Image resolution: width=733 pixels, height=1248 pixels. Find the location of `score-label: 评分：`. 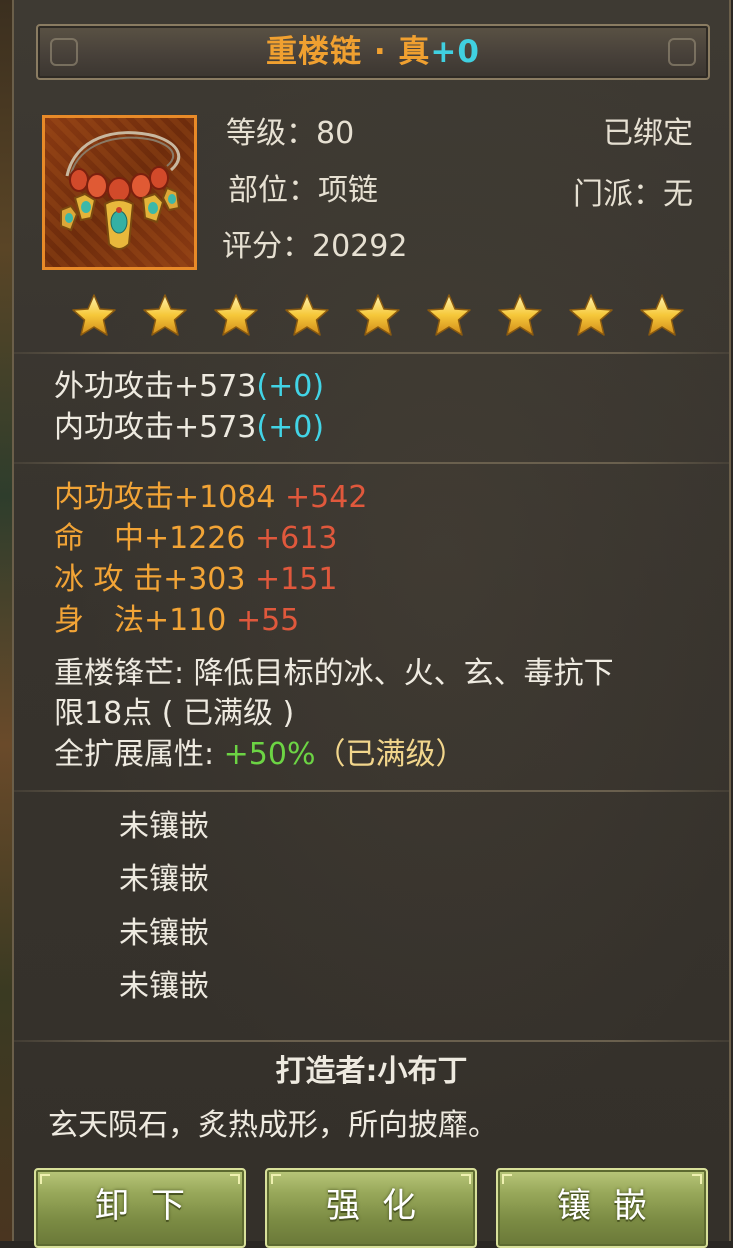

score-label: 评分： is located at coordinates (267, 246).